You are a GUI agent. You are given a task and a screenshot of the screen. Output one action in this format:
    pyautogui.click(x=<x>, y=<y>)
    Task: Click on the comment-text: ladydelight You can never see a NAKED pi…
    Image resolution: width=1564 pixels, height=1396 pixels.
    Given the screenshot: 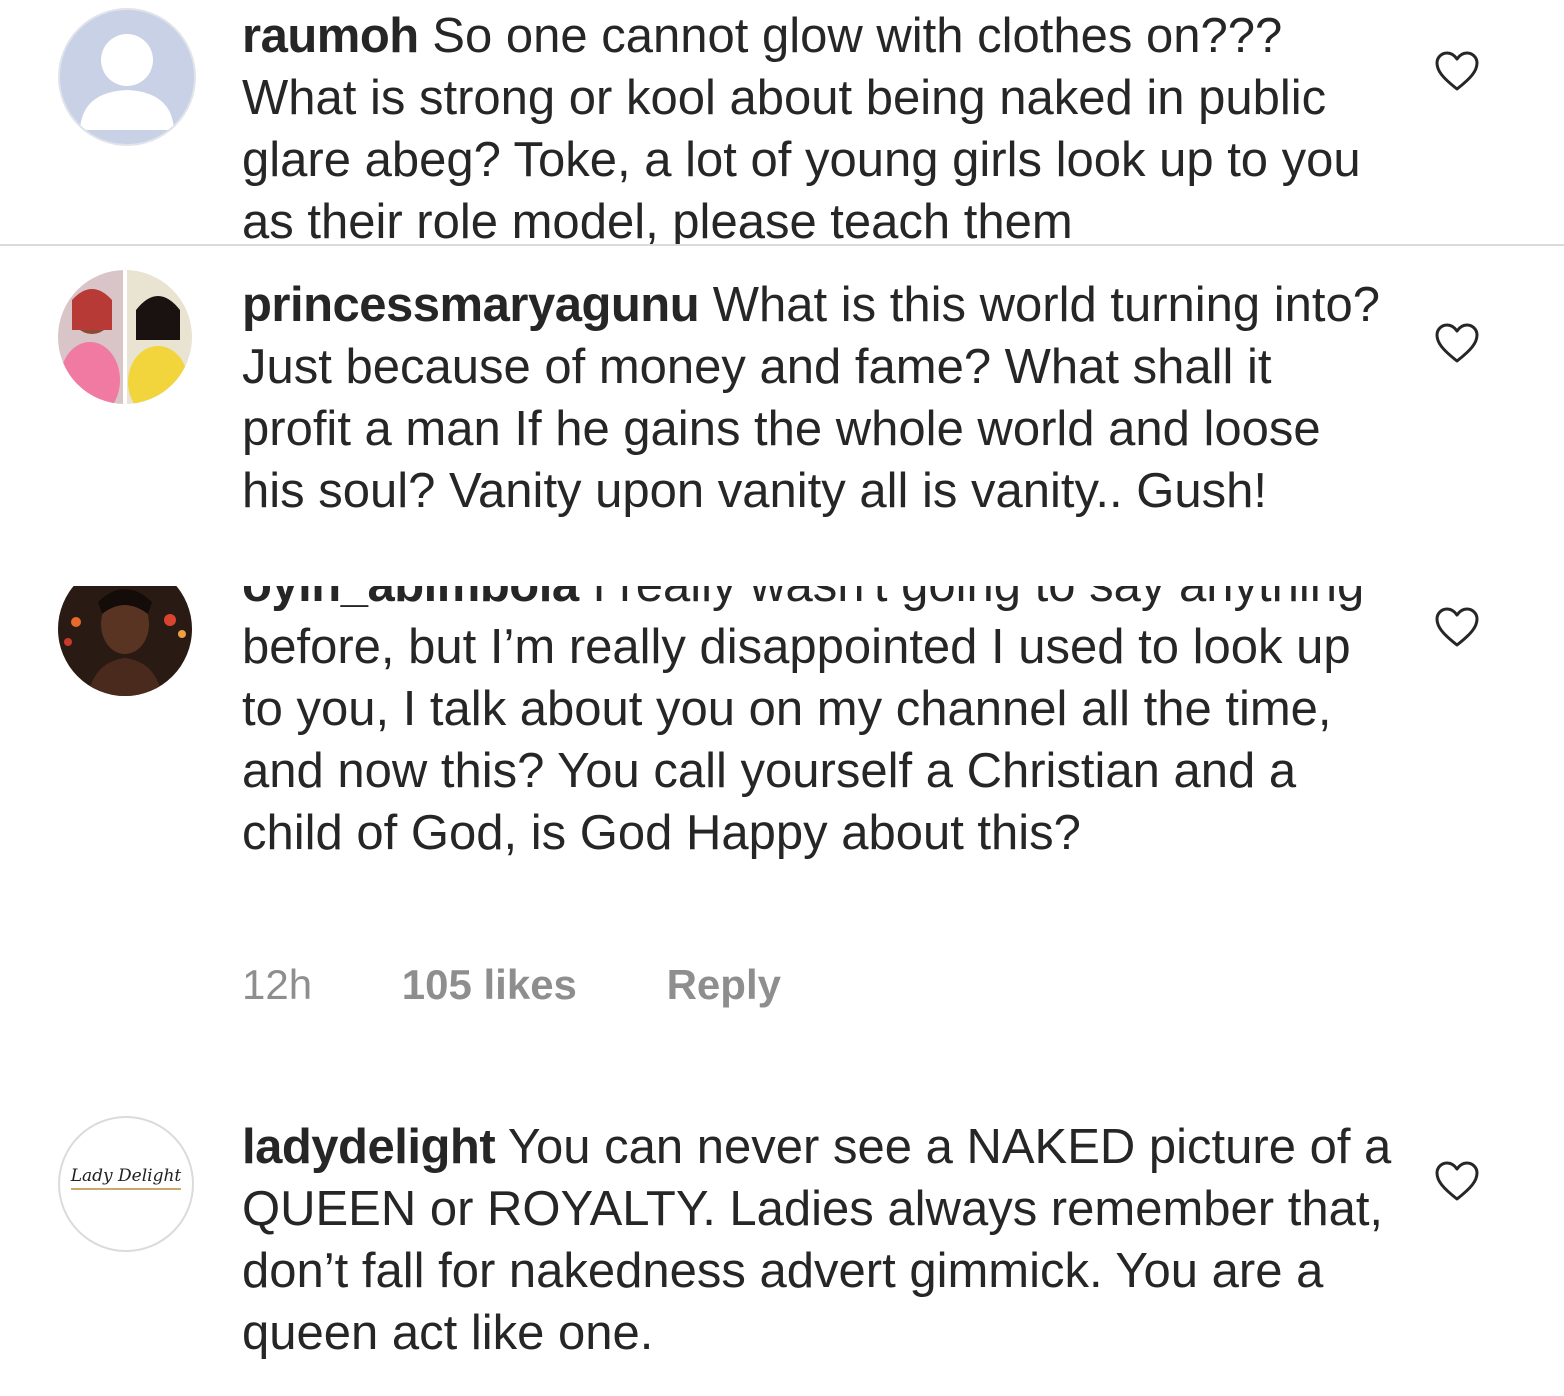 What is the action you would take?
    pyautogui.click(x=817, y=1240)
    